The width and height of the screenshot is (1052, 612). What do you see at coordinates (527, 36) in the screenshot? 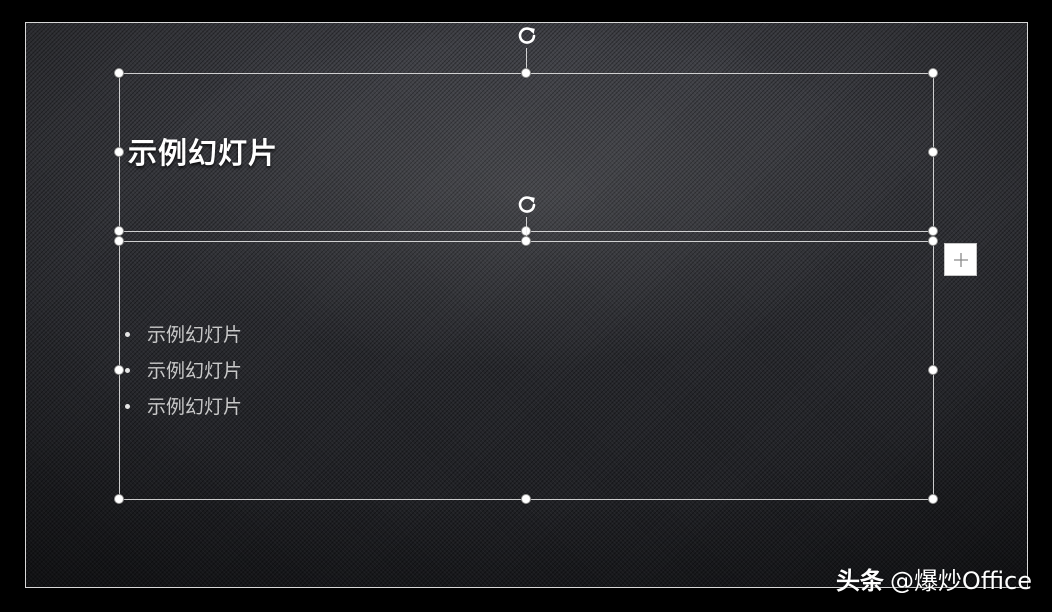
I see `title-rotate-icon` at bounding box center [527, 36].